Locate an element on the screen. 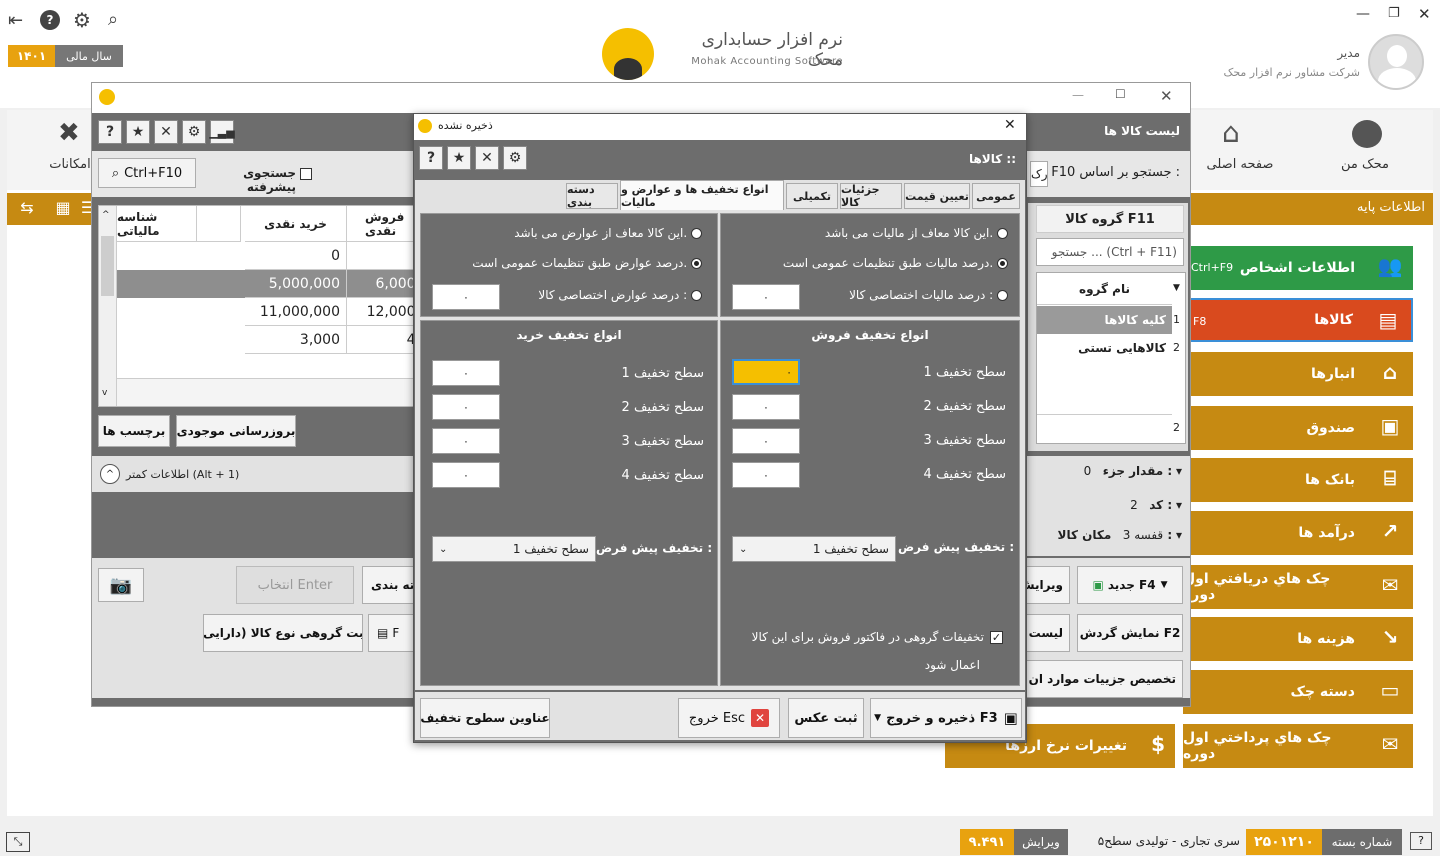 The width and height of the screenshot is (1440, 856). grid-scrollbar: ^ v is located at coordinates (108, 306).